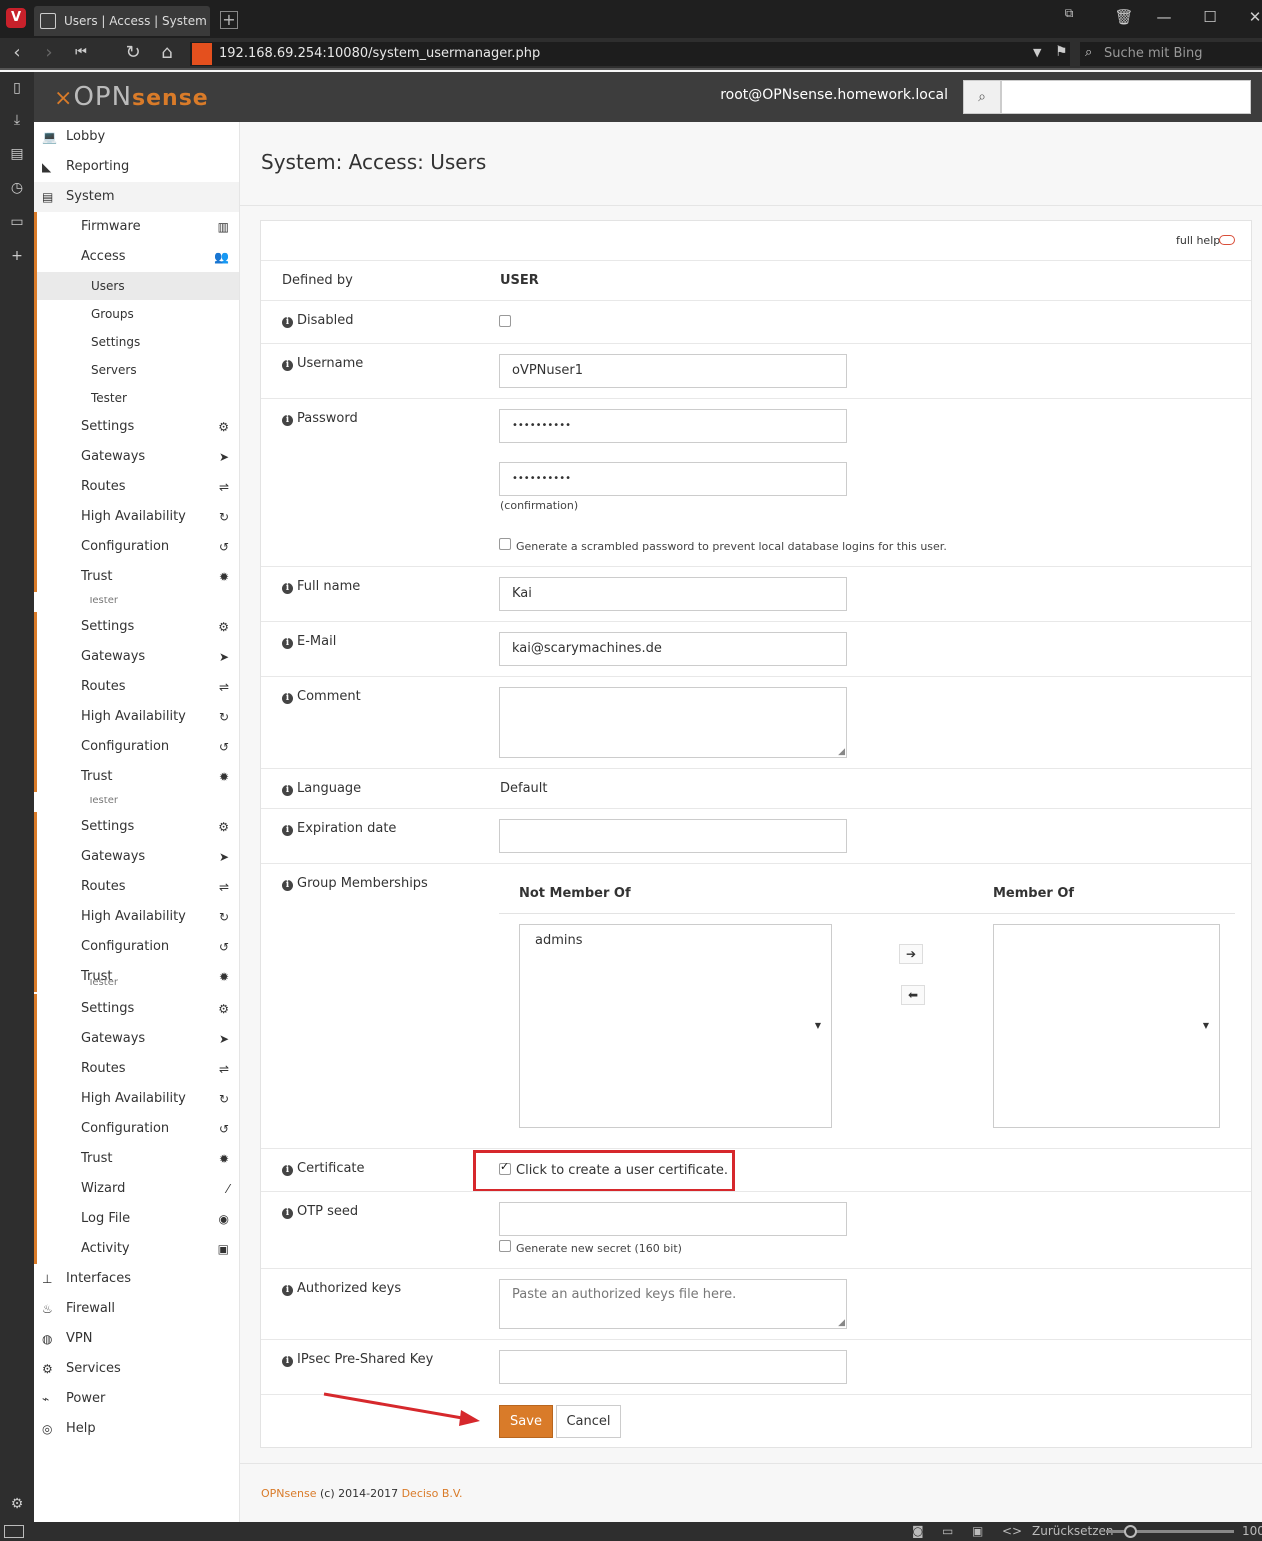  I want to click on password-confirm-input: ••••••••••, so click(673, 479).